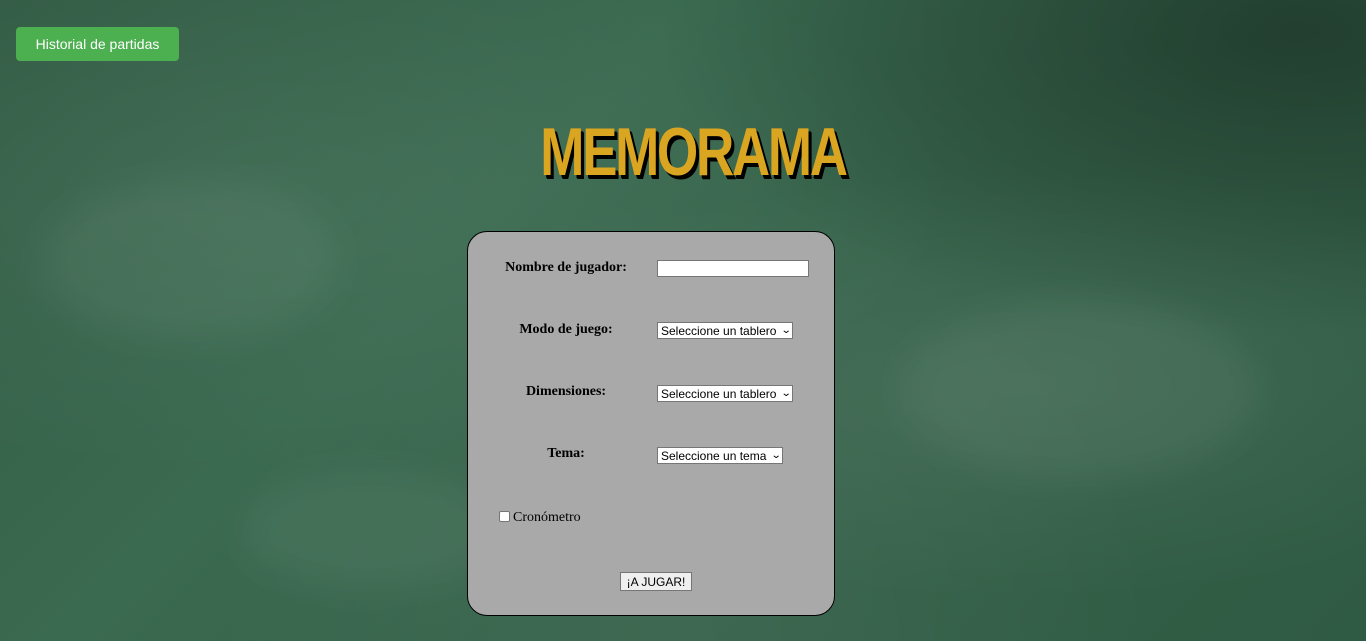 The image size is (1366, 641). I want to click on game-mode-select: Seleccione un tablero ⌄, so click(725, 330).